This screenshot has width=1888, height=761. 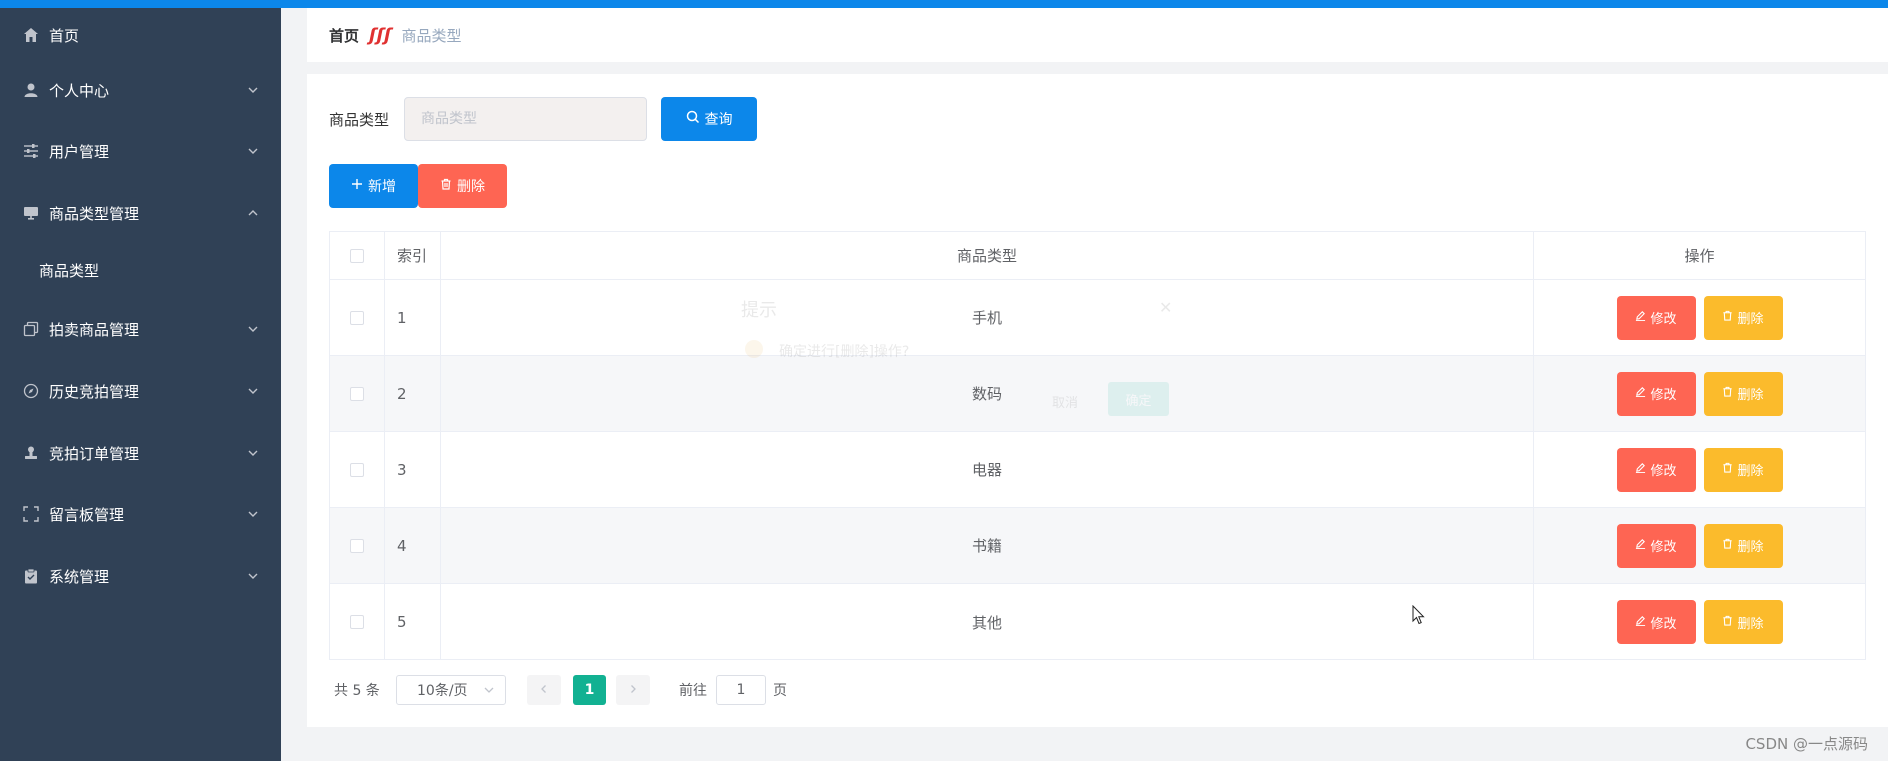 What do you see at coordinates (442, 691) in the screenshot?
I see `page-size-value: 10条/页` at bounding box center [442, 691].